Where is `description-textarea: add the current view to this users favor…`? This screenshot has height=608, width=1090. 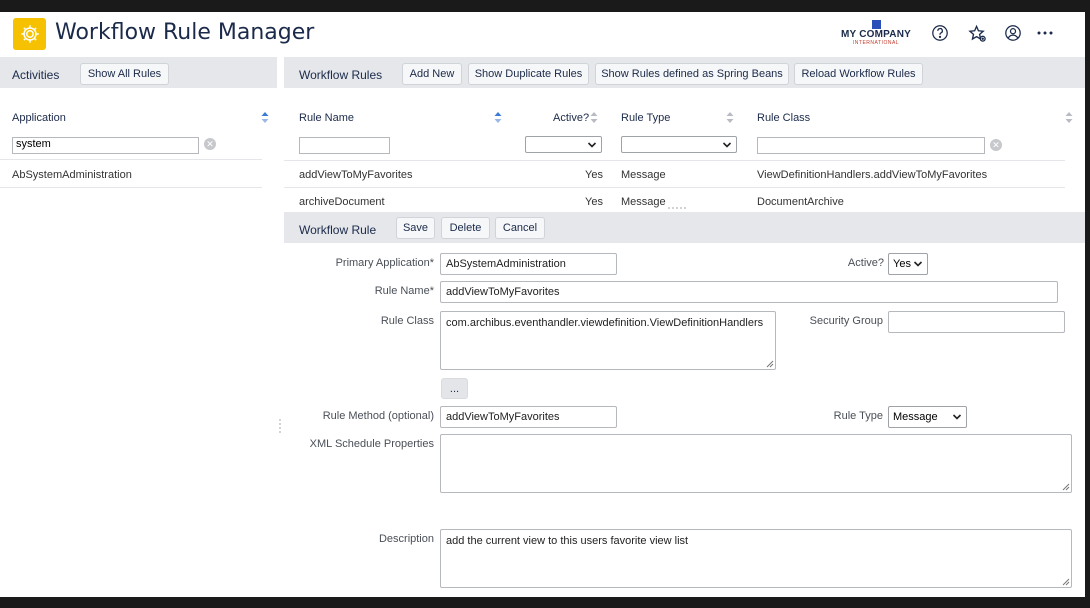 description-textarea: add the current view to this users favor… is located at coordinates (756, 558).